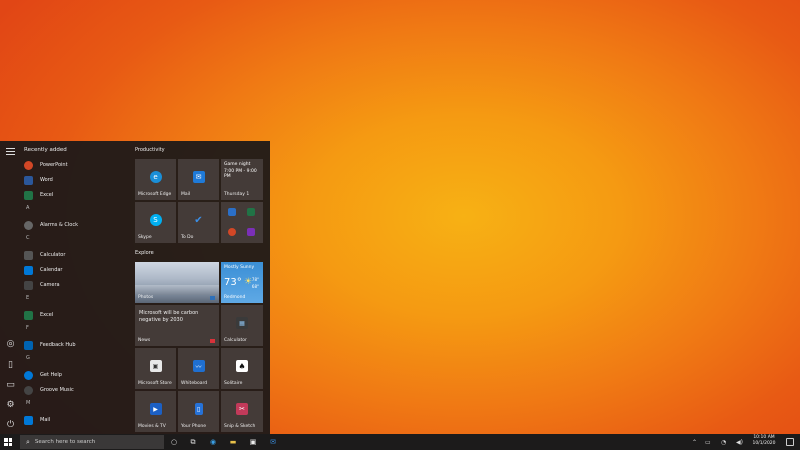 The width and height of the screenshot is (800, 450). Describe the element at coordinates (242, 282) in the screenshot. I see `weather-tile: Mostly Sunny 73° ☀ 78° 68° Redmond` at that location.